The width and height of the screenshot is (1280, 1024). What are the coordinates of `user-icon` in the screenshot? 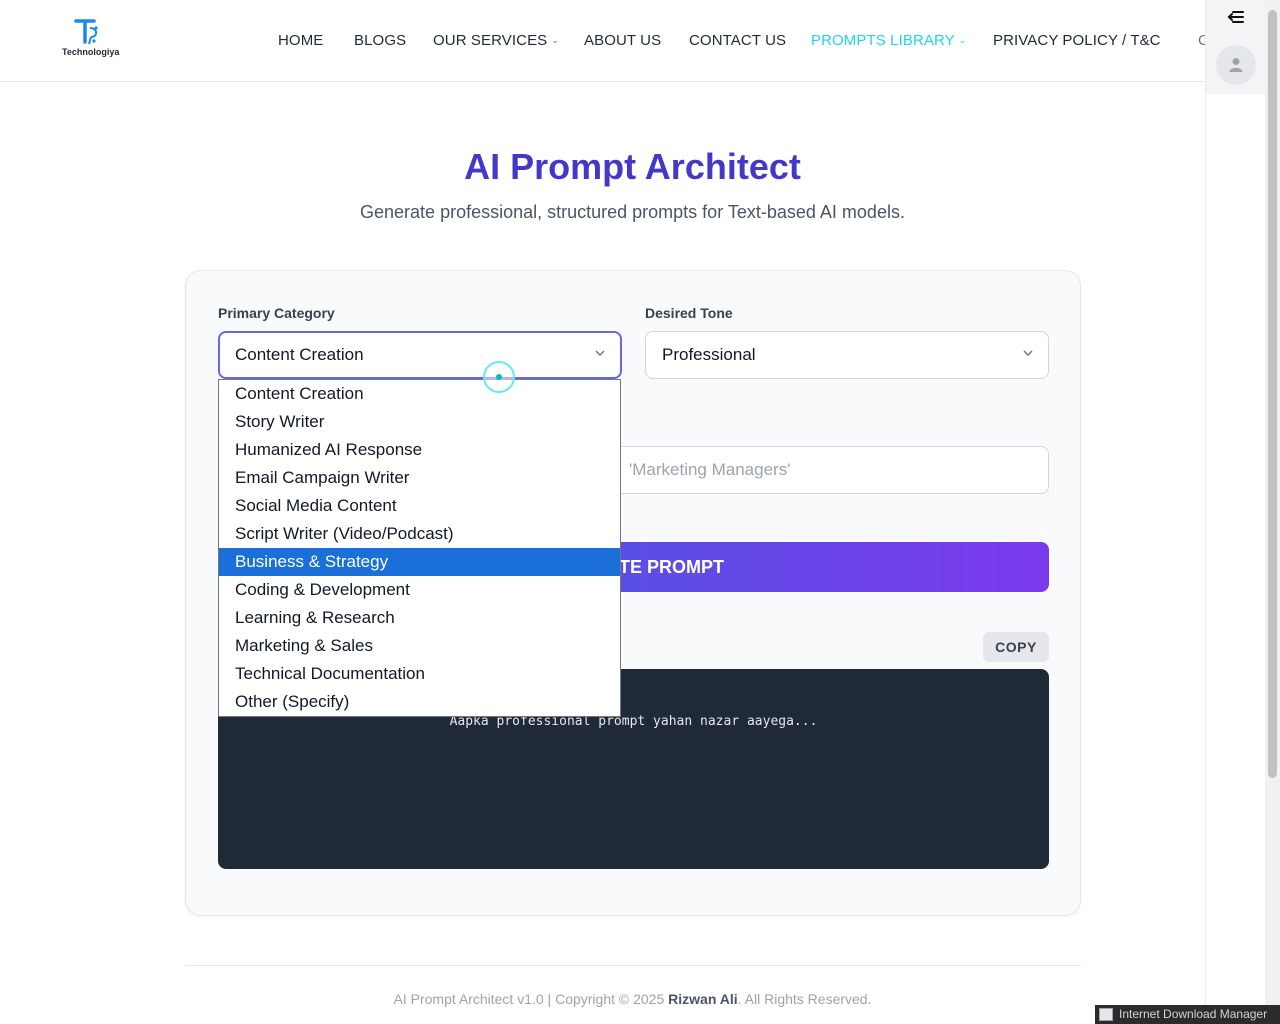 It's located at (1236, 65).